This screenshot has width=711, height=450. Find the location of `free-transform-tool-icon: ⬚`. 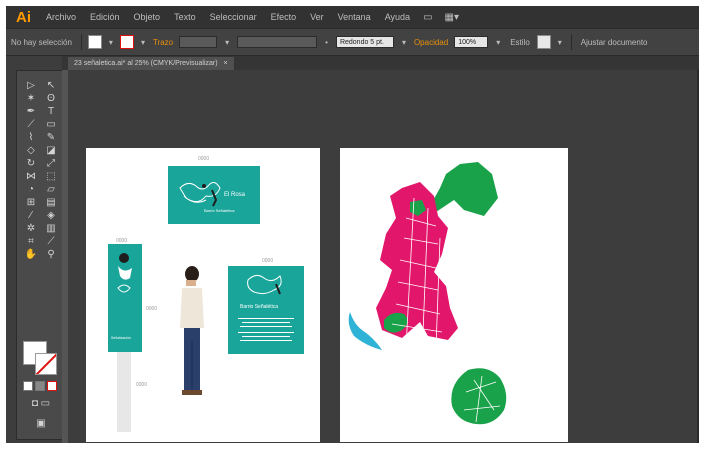

free-transform-tool-icon: ⬚ is located at coordinates (51, 176).